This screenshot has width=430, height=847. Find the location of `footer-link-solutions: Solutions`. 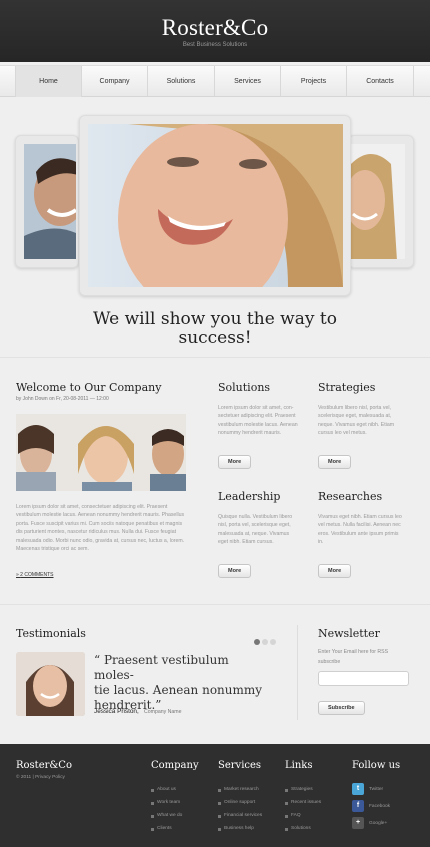

footer-link-solutions: Solutions is located at coordinates (301, 828).